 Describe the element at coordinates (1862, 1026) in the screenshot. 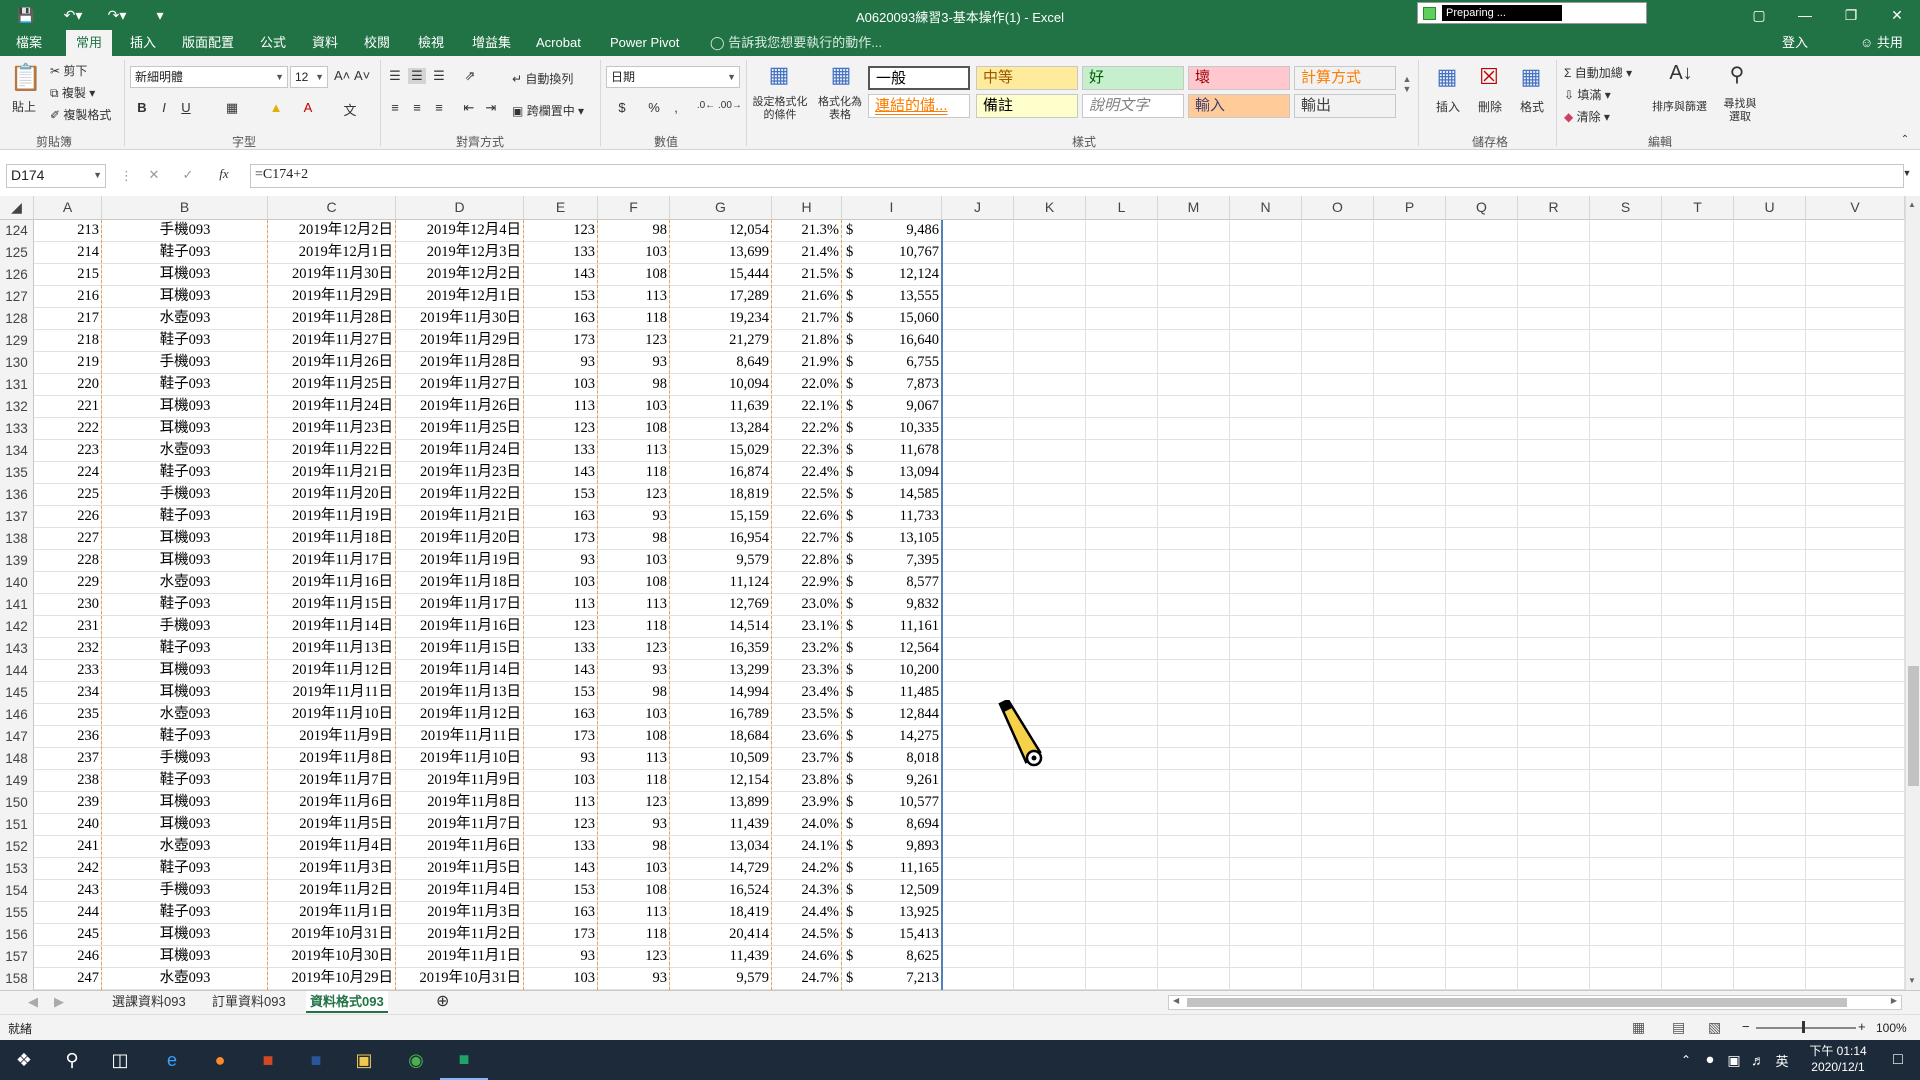

I see `zoom-in-icon: +` at that location.